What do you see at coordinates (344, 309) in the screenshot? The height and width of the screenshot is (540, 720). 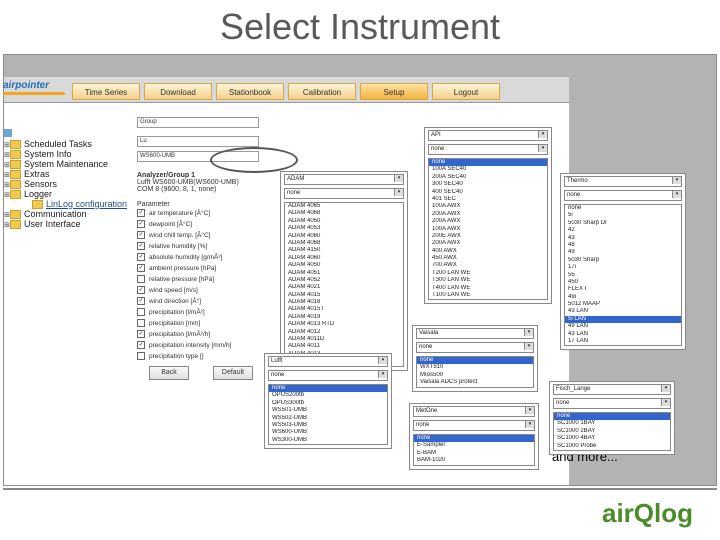 I see `dropdown-option: ADAM 4015T` at bounding box center [344, 309].